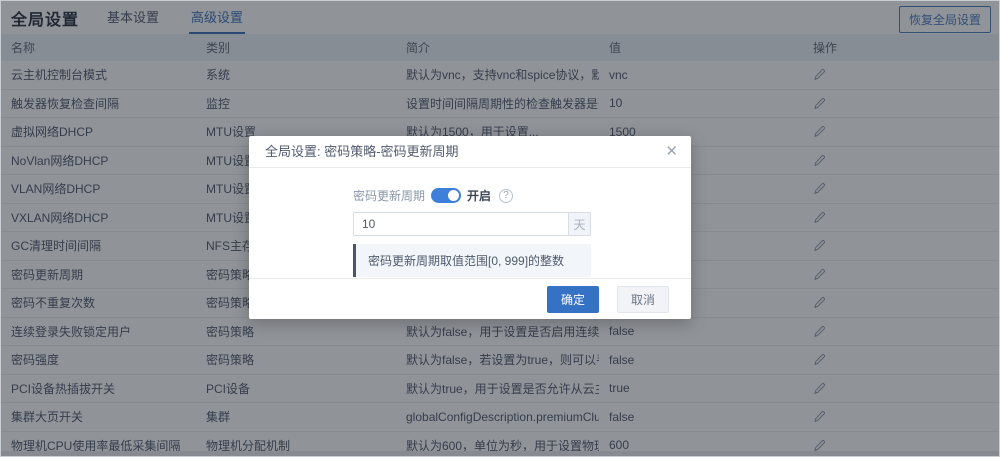 The width and height of the screenshot is (1000, 457). I want to click on unit-addon: 天, so click(580, 224).